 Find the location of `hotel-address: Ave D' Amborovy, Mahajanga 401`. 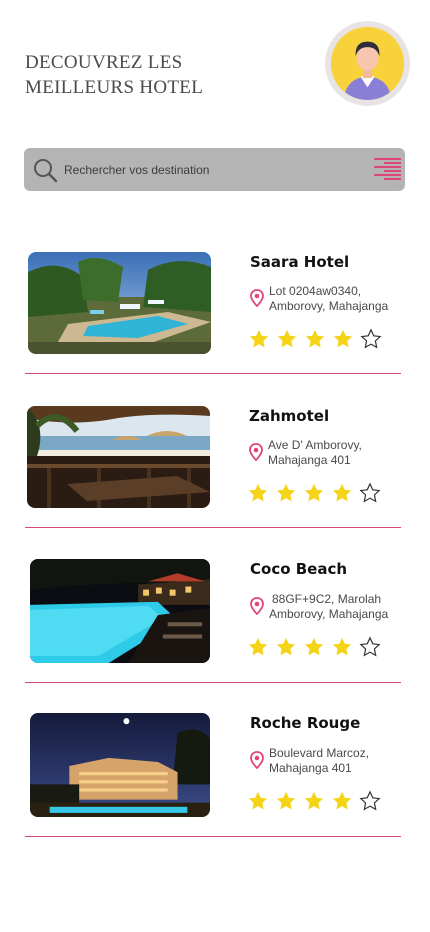

hotel-address: Ave D' Amborovy, Mahajanga 401 is located at coordinates (335, 453).